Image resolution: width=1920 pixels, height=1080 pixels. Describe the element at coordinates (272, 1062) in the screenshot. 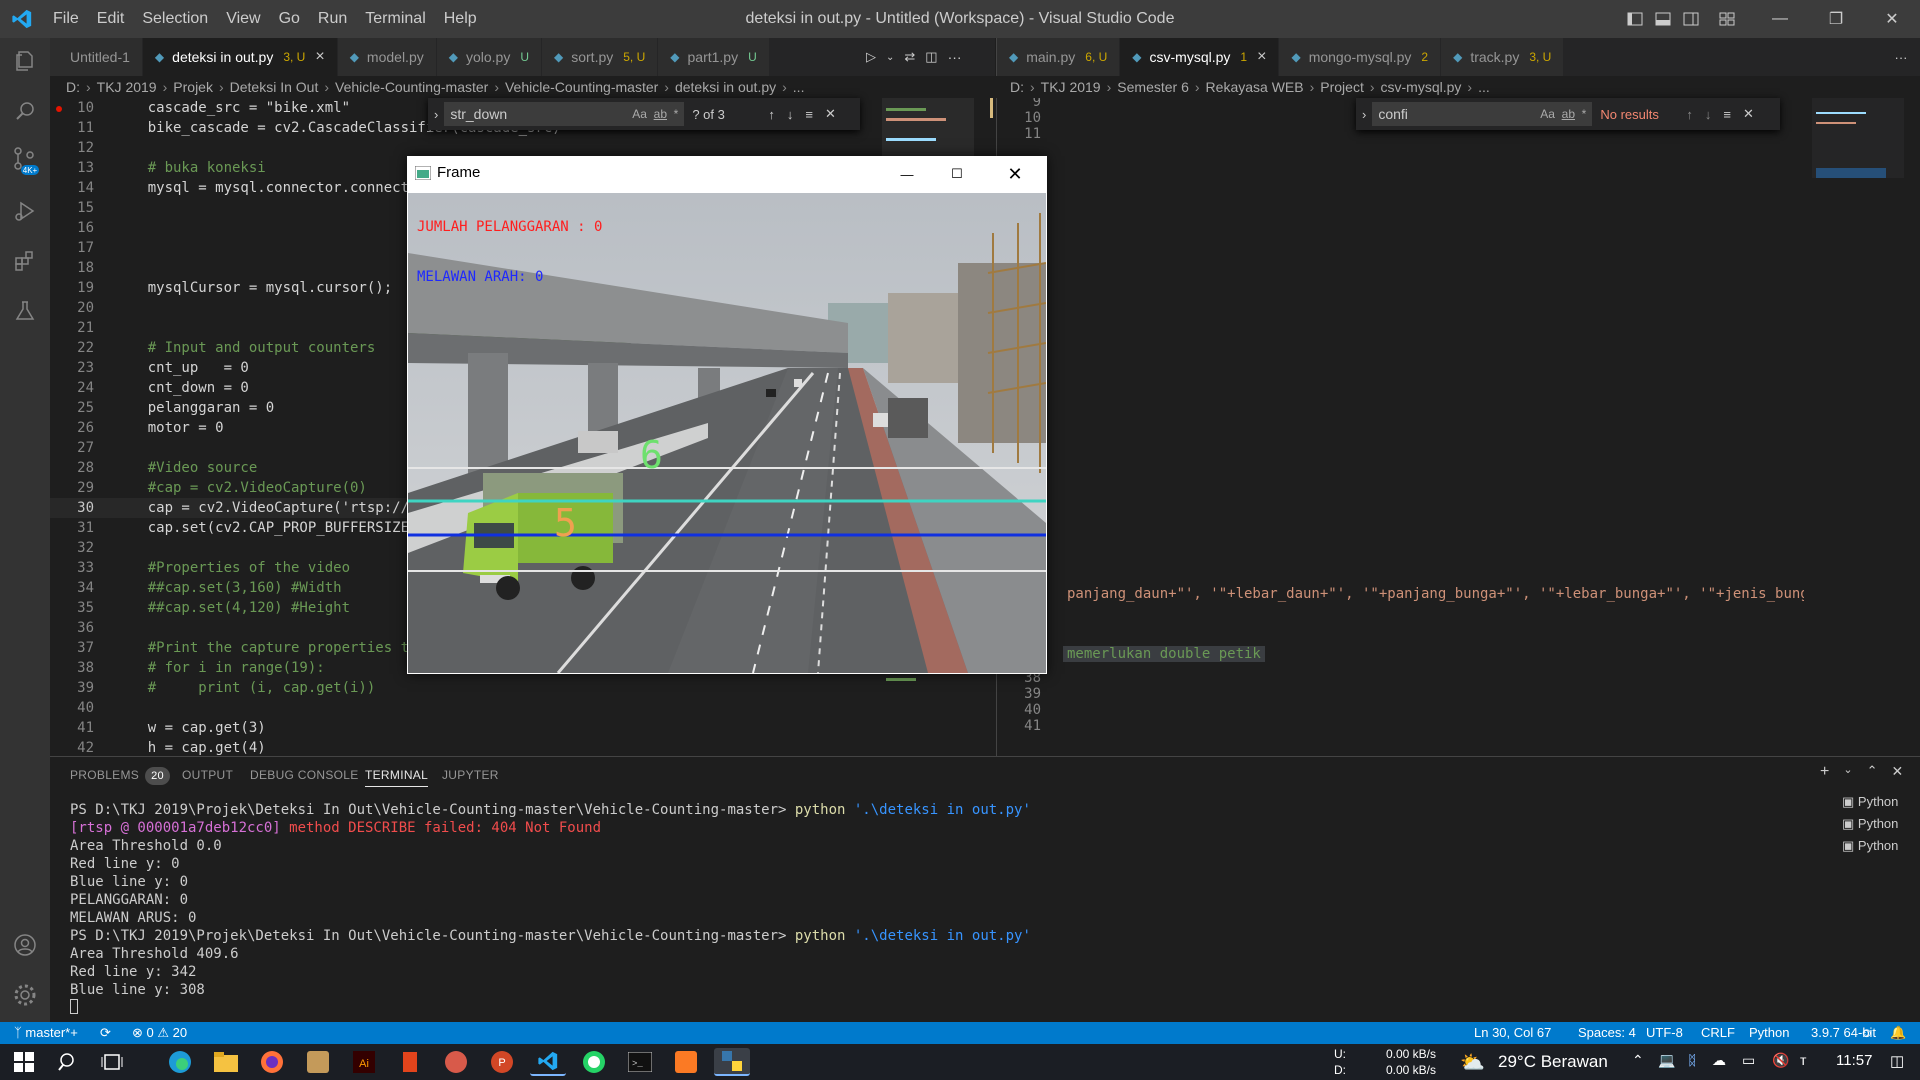

I see `firefox-icon` at that location.